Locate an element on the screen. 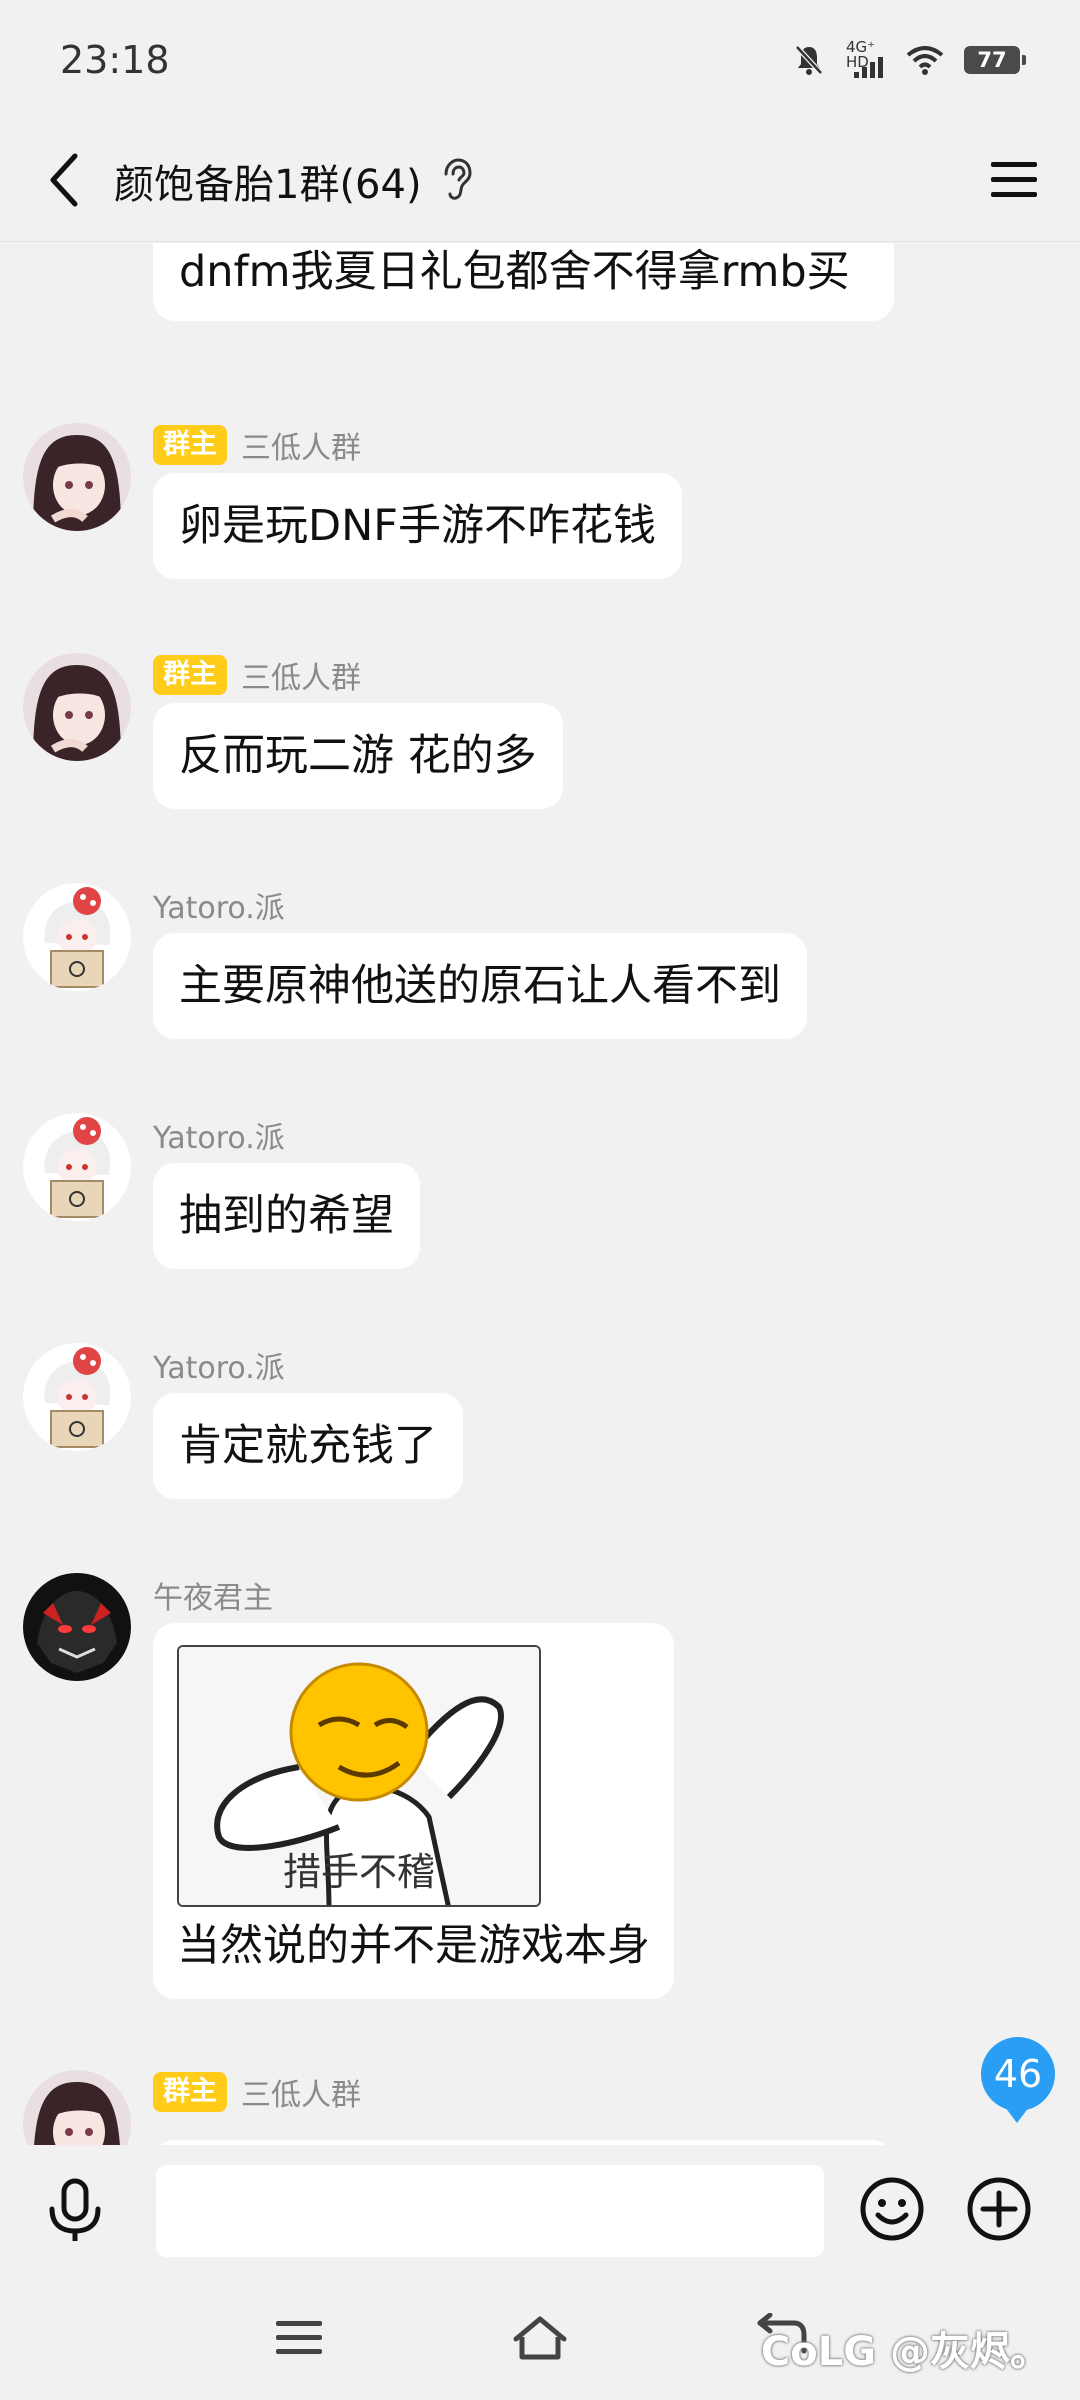  message-bubble: 主要原神他送的原石让人看不到 is located at coordinates (480, 986).